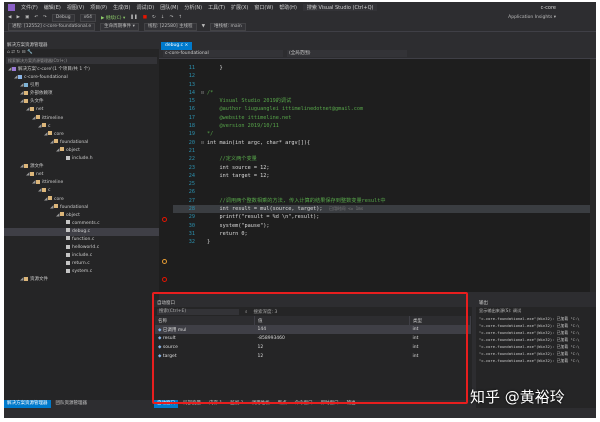 The image size is (600, 422). What do you see at coordinates (384, 126) in the screenshot?
I see `code-line: 18 @version 2019/10/11` at bounding box center [384, 126].